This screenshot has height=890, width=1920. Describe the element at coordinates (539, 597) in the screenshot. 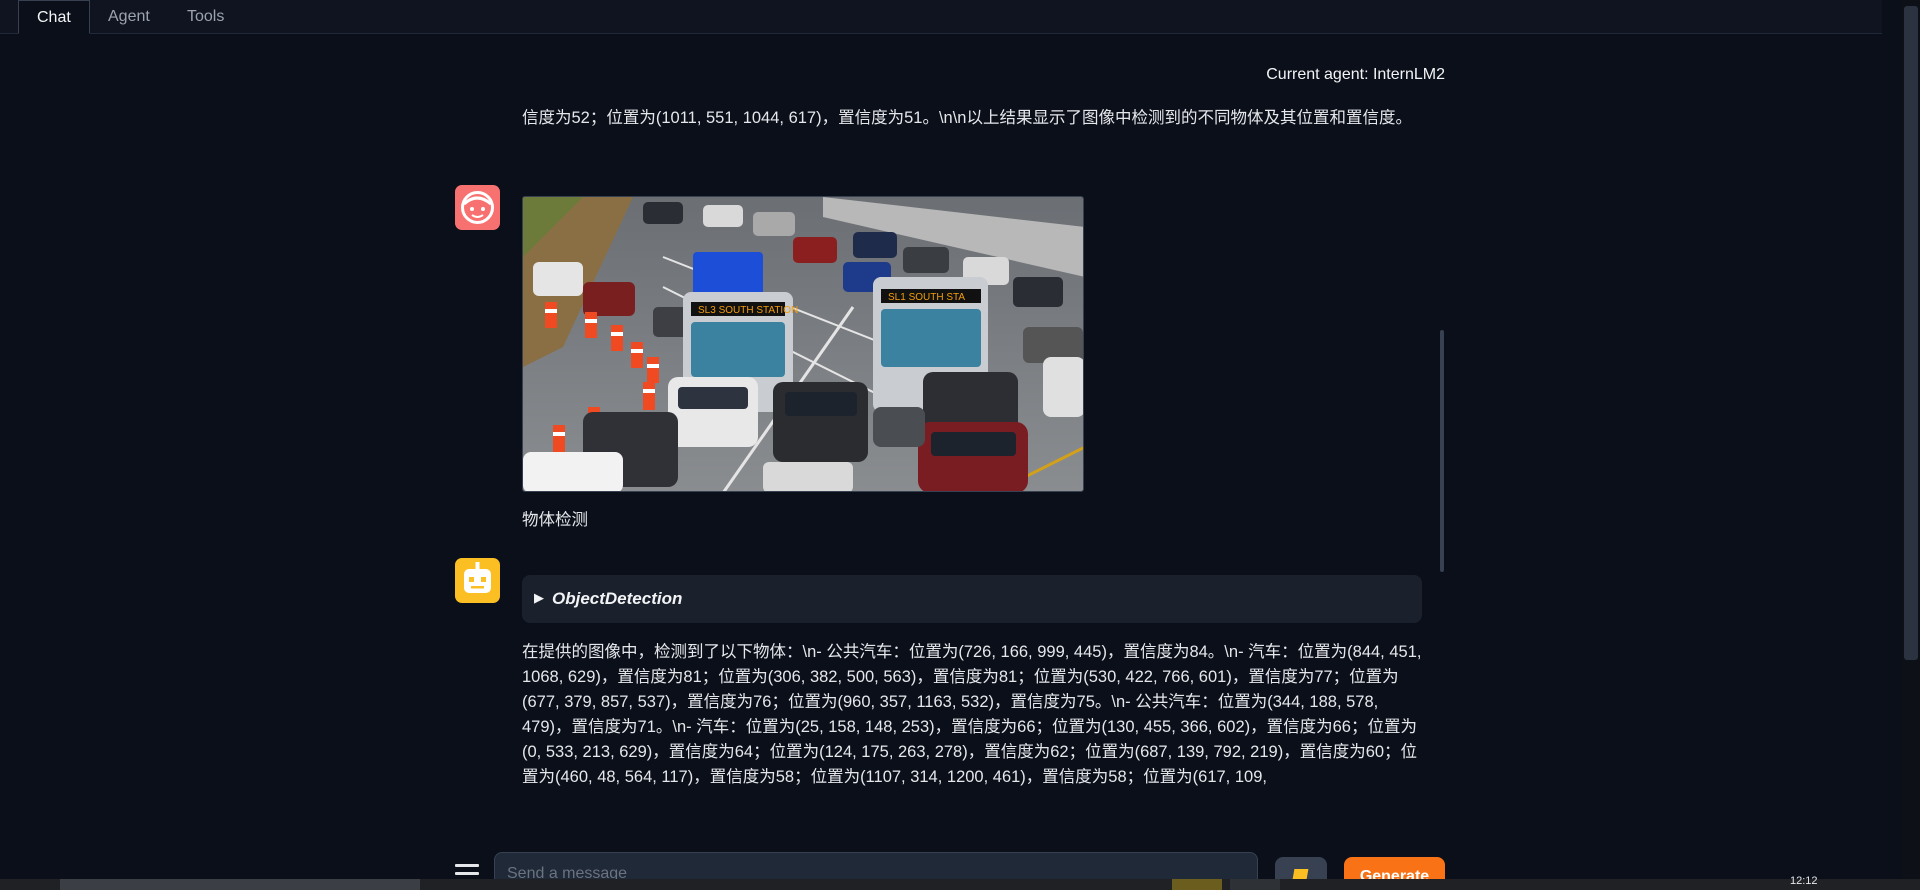

I see `expand-triangle-icon: ▶` at that location.